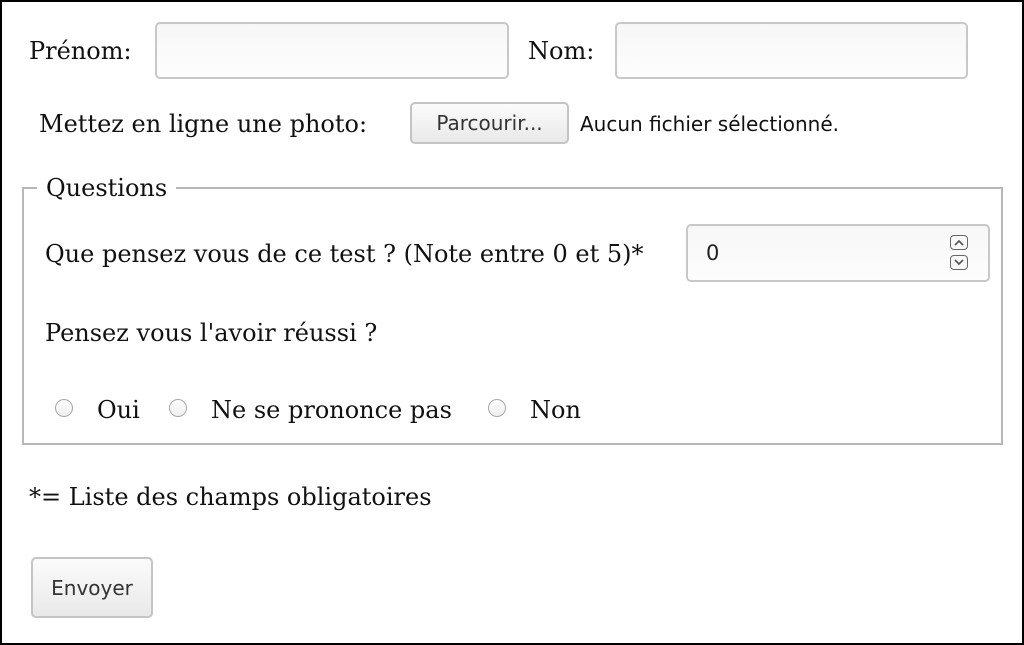 This screenshot has width=1024, height=645. I want to click on questions-legend: Questions, so click(107, 188).